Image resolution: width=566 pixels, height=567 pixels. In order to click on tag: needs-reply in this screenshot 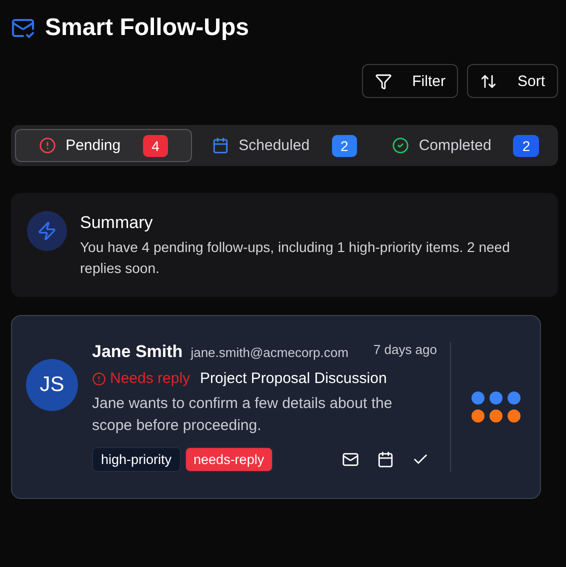, I will do `click(229, 459)`.